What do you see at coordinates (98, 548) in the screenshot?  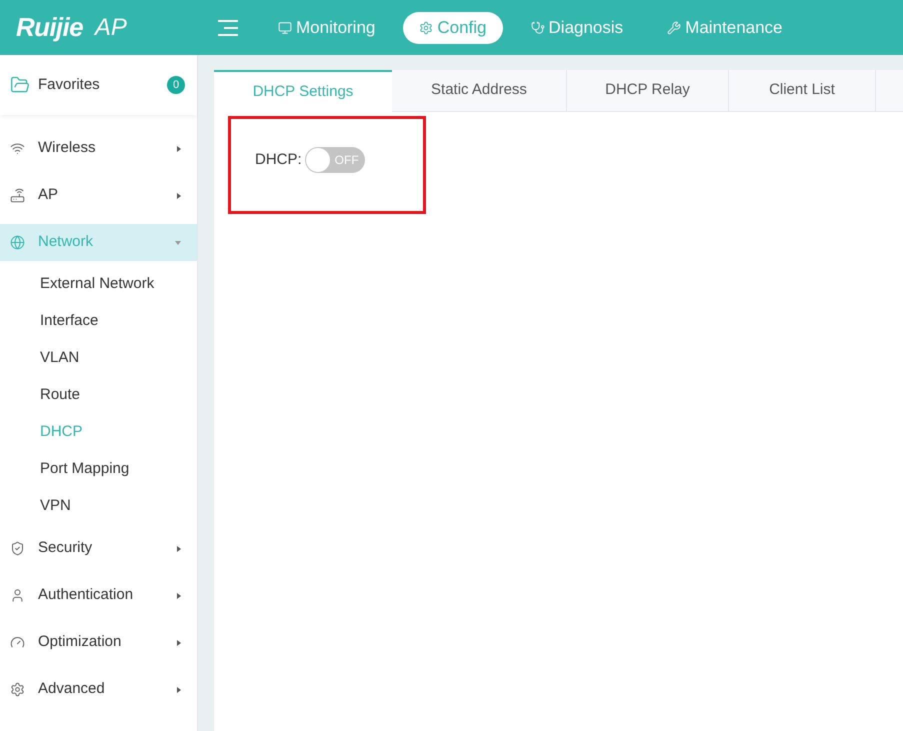 I see `sidebar-item: Security` at bounding box center [98, 548].